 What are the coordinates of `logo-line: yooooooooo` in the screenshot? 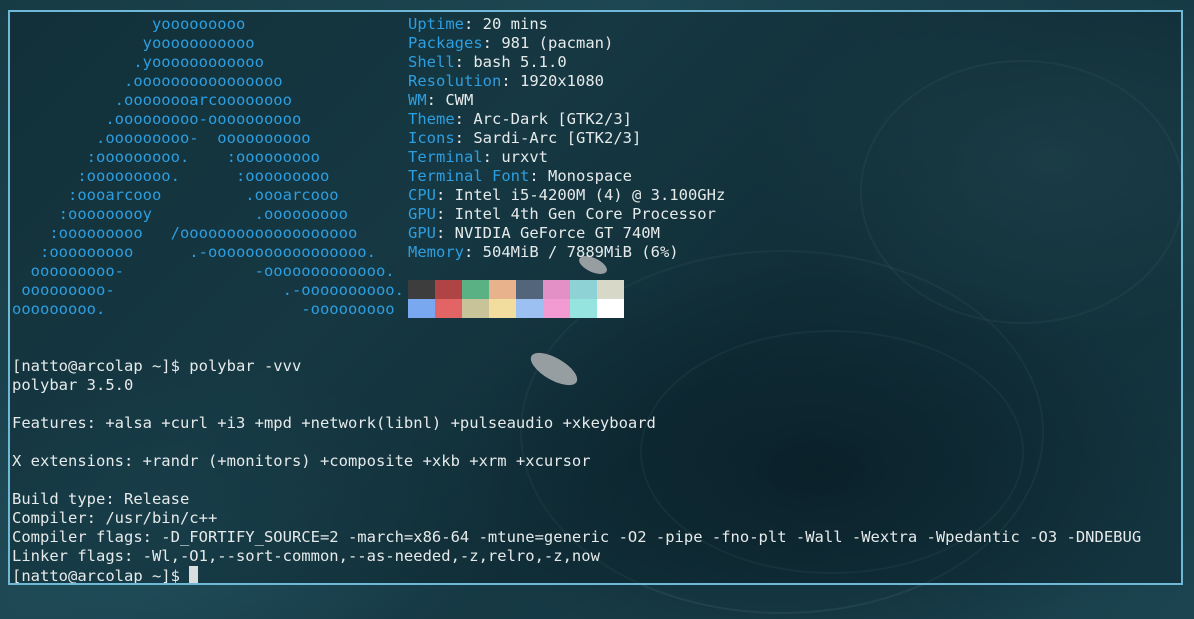 It's located at (129, 24).